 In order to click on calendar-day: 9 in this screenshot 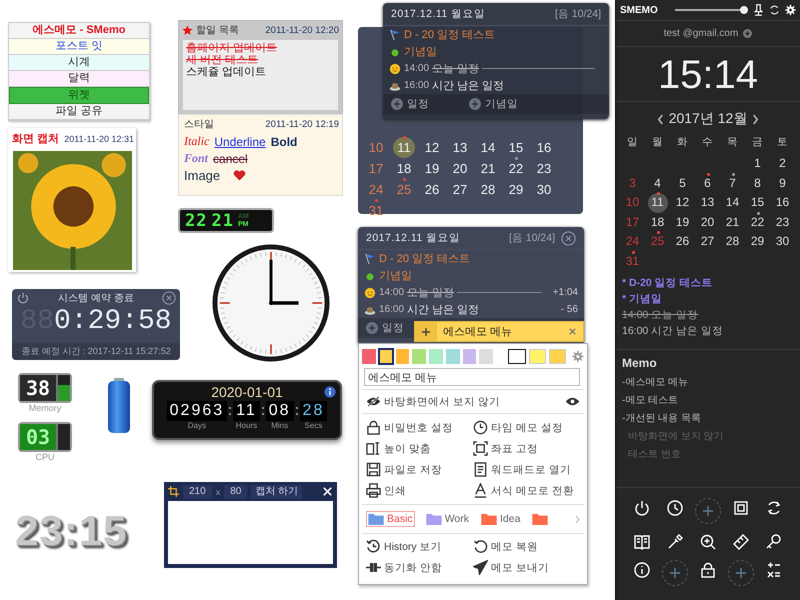, I will do `click(782, 183)`.